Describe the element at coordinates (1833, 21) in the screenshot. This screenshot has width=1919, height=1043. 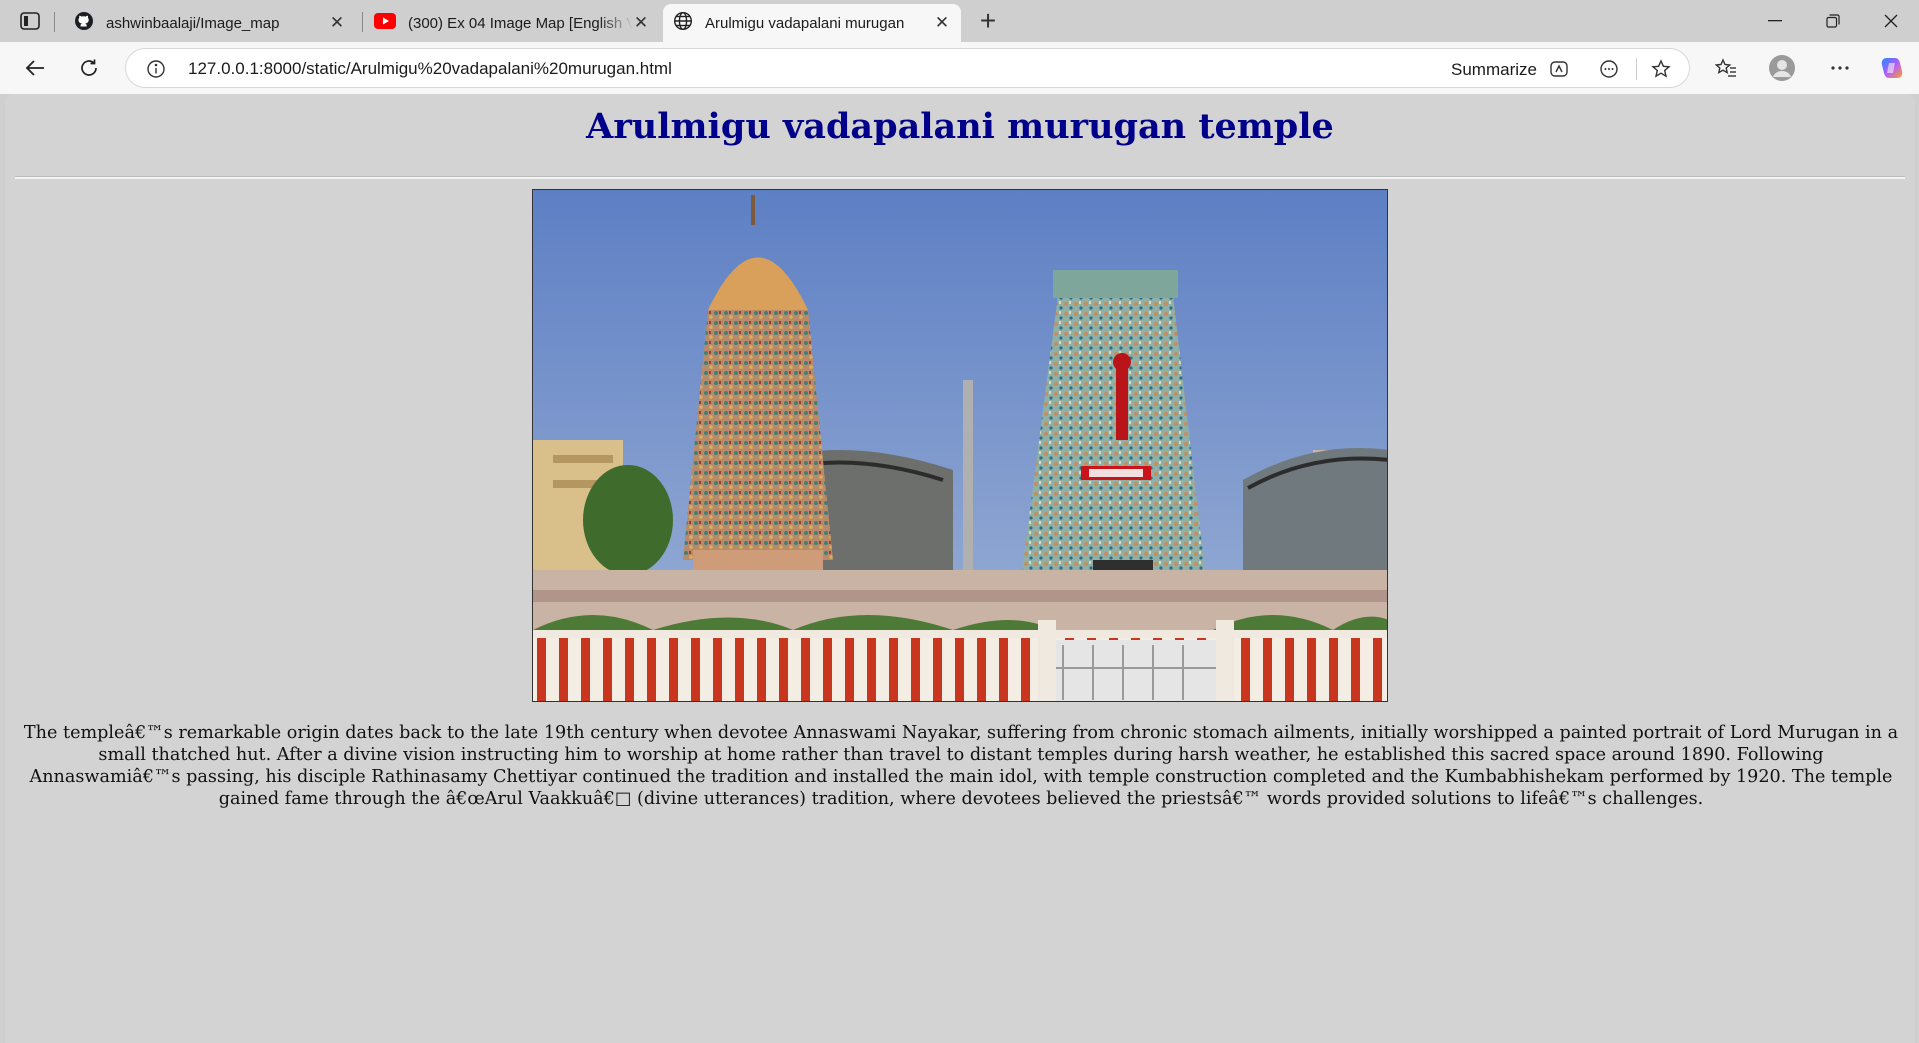
I see `restore-icon` at that location.